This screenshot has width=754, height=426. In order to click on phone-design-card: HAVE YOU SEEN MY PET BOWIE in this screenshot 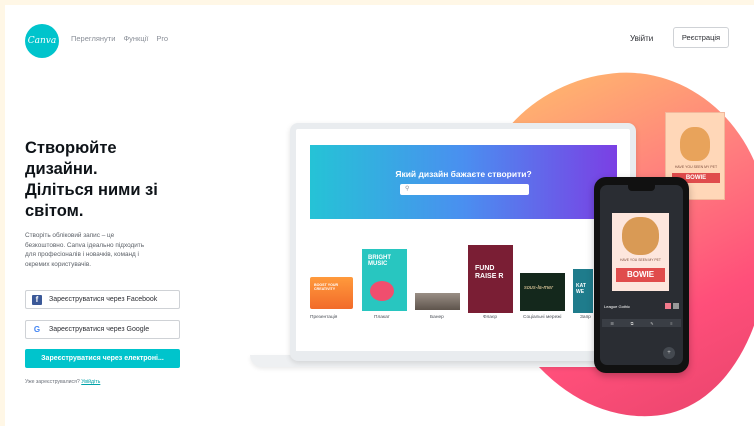, I will do `click(640, 252)`.